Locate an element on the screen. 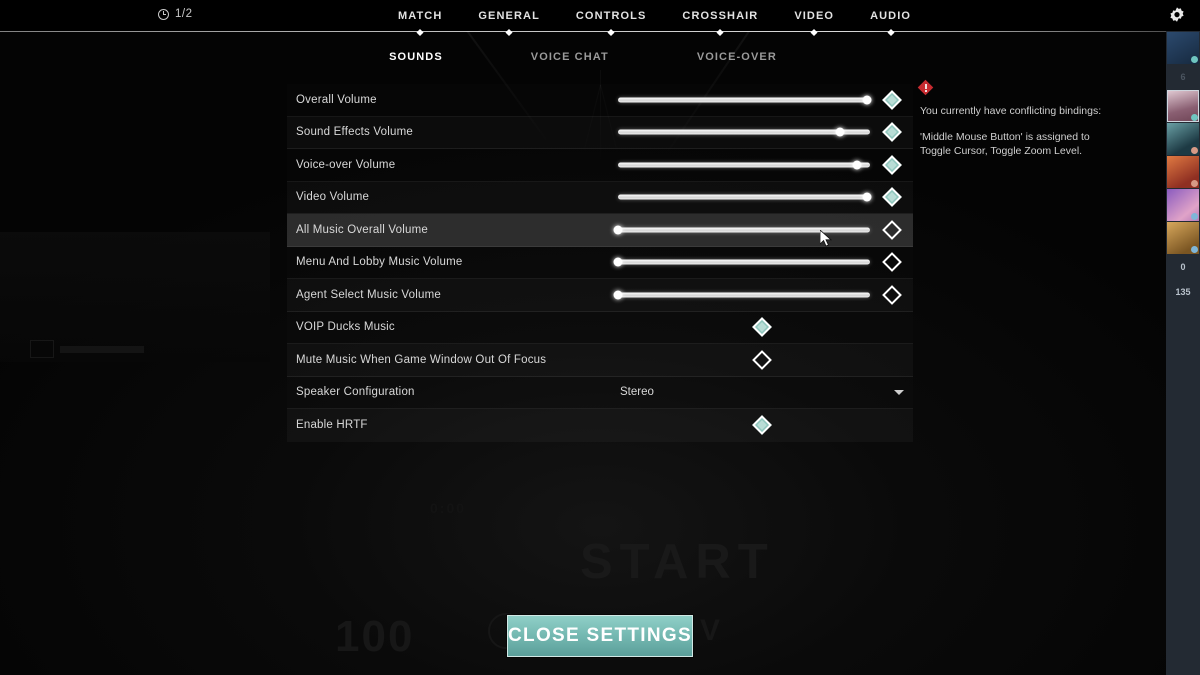 The width and height of the screenshot is (1200, 675). tab-audio-label: AUDIO is located at coordinates (891, 15).